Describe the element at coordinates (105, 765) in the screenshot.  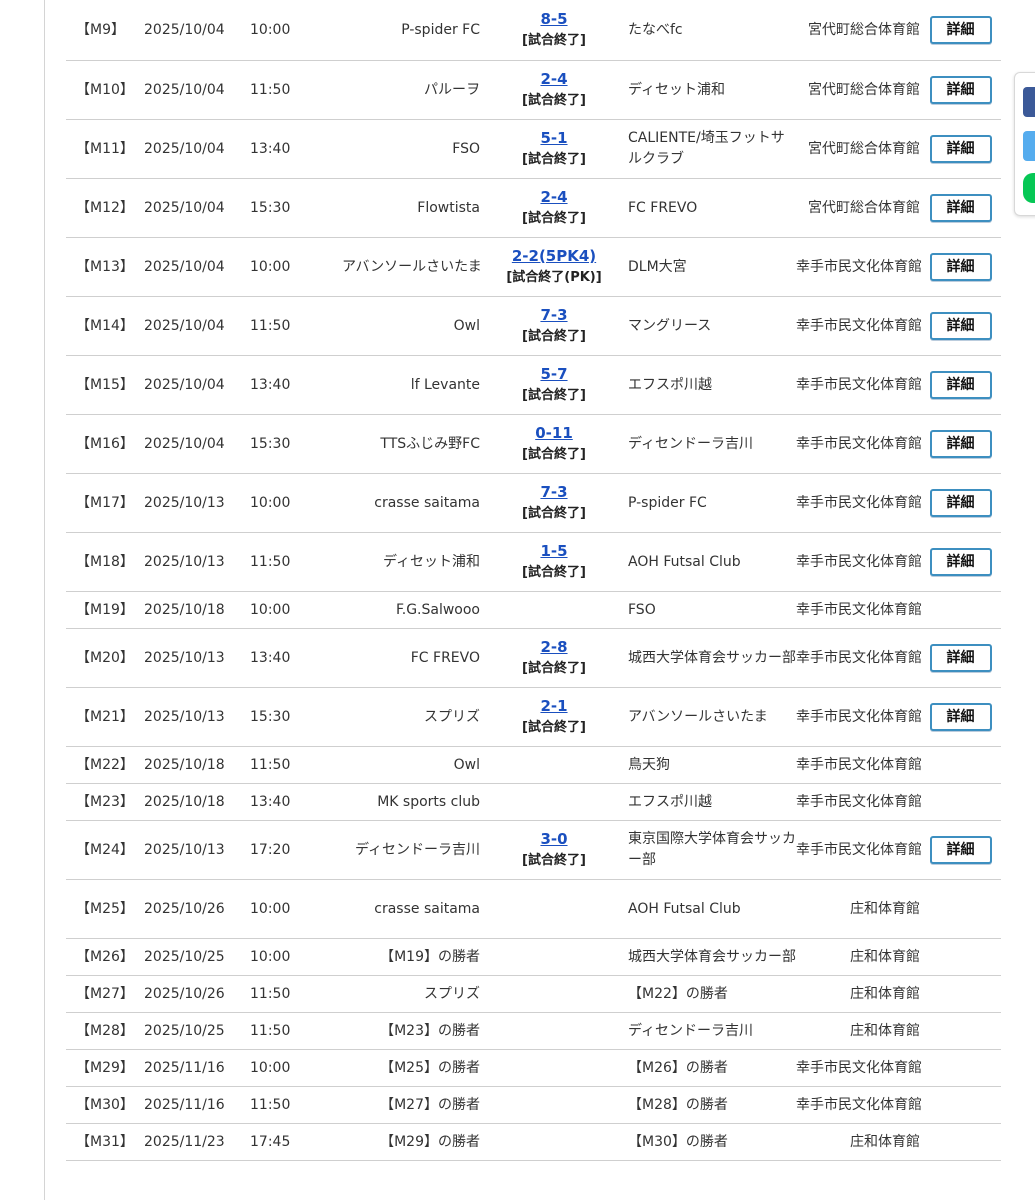
I see `match-id: 【M22】` at that location.